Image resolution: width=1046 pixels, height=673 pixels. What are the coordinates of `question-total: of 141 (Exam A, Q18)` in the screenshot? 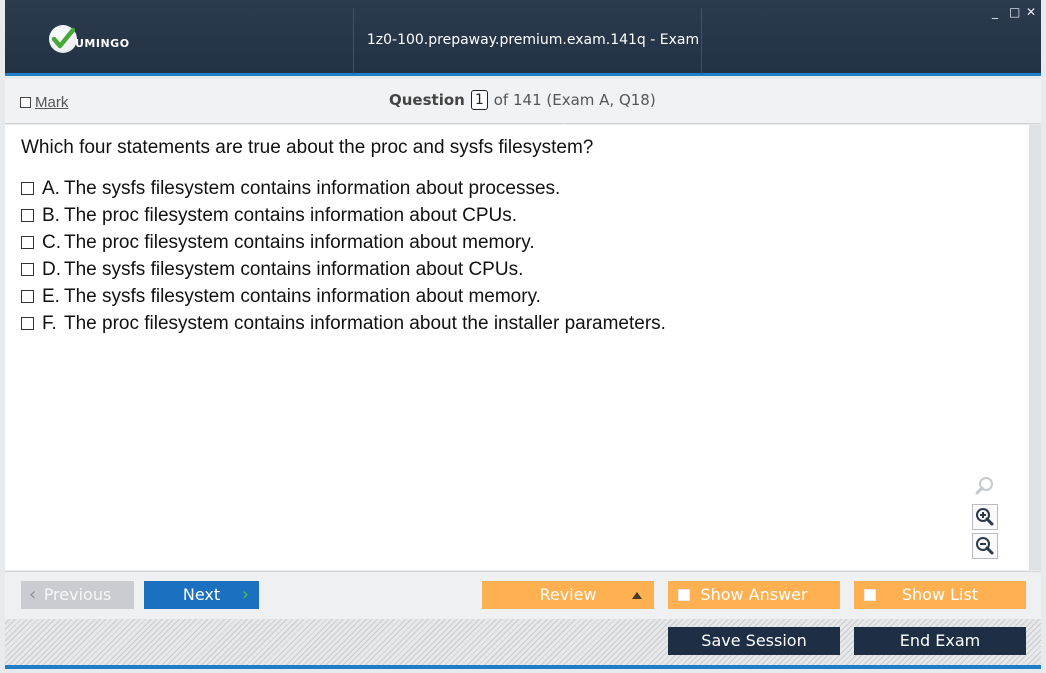 It's located at (574, 100).